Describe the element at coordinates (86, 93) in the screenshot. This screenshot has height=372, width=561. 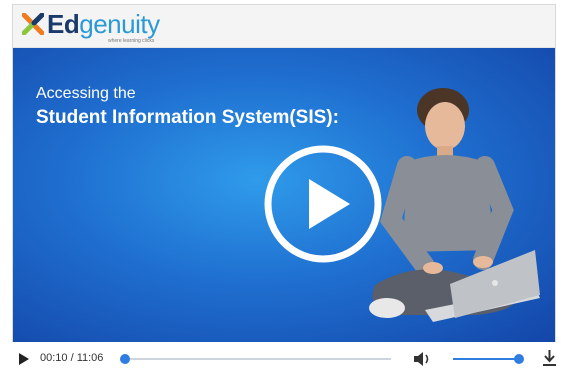
I see `video-title-line1: Accessing the` at that location.